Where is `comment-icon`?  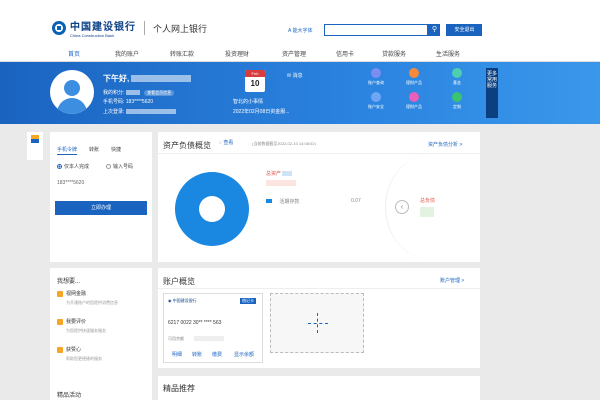 comment-icon is located at coordinates (60, 321).